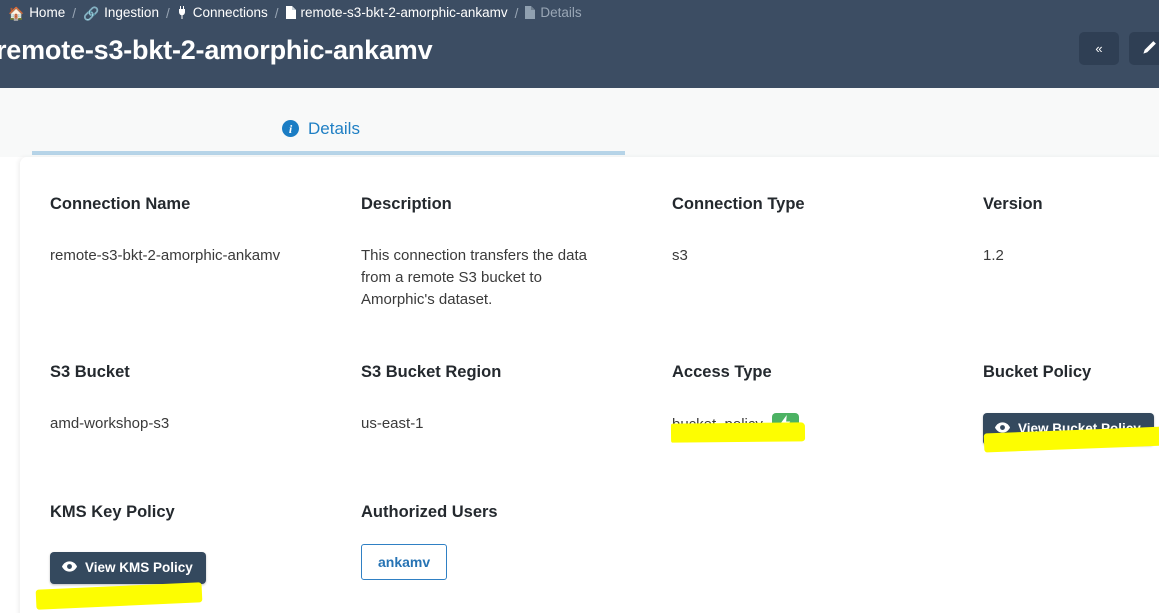  What do you see at coordinates (1071, 404) in the screenshot?
I see `field-bucket-policy: Bucket Policy View Bucket Policy` at bounding box center [1071, 404].